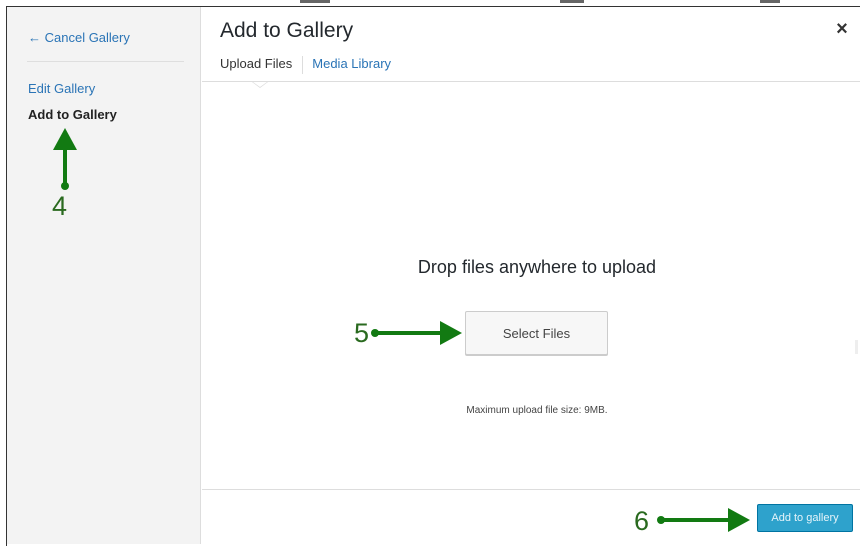 This screenshot has width=860, height=546. What do you see at coordinates (65, 159) in the screenshot?
I see `step-4-arrow` at bounding box center [65, 159].